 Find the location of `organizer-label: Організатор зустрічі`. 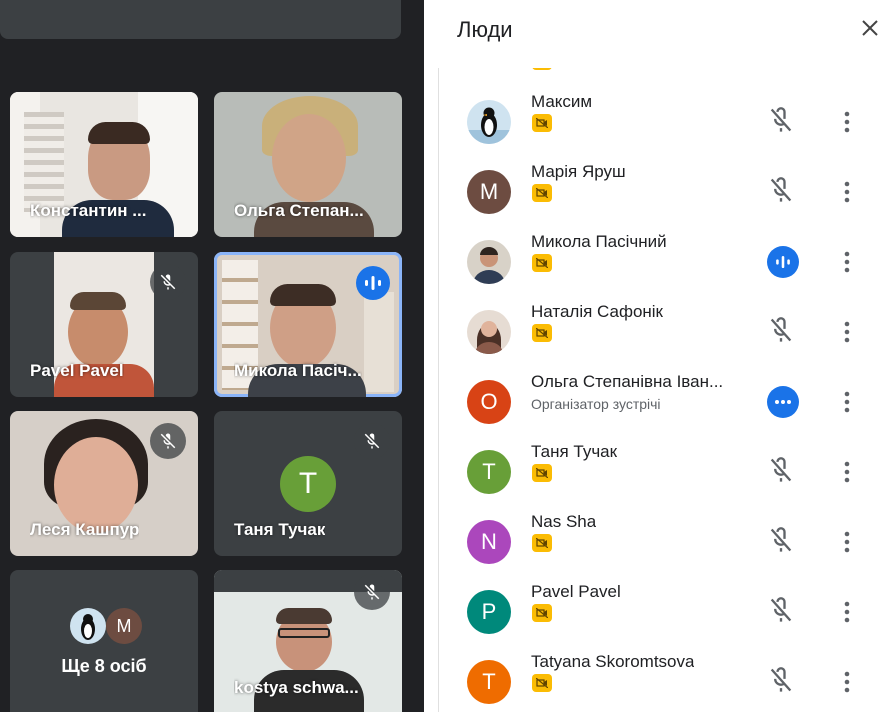

organizer-label: Організатор зустрічі is located at coordinates (596, 404).